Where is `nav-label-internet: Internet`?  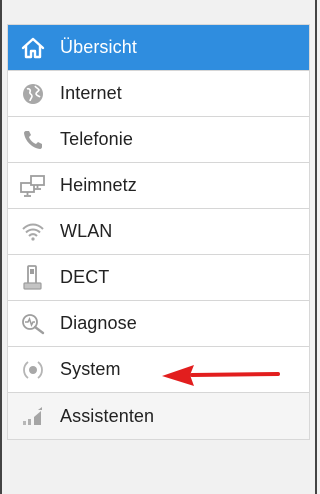
nav-label-internet: Internet is located at coordinates (91, 93).